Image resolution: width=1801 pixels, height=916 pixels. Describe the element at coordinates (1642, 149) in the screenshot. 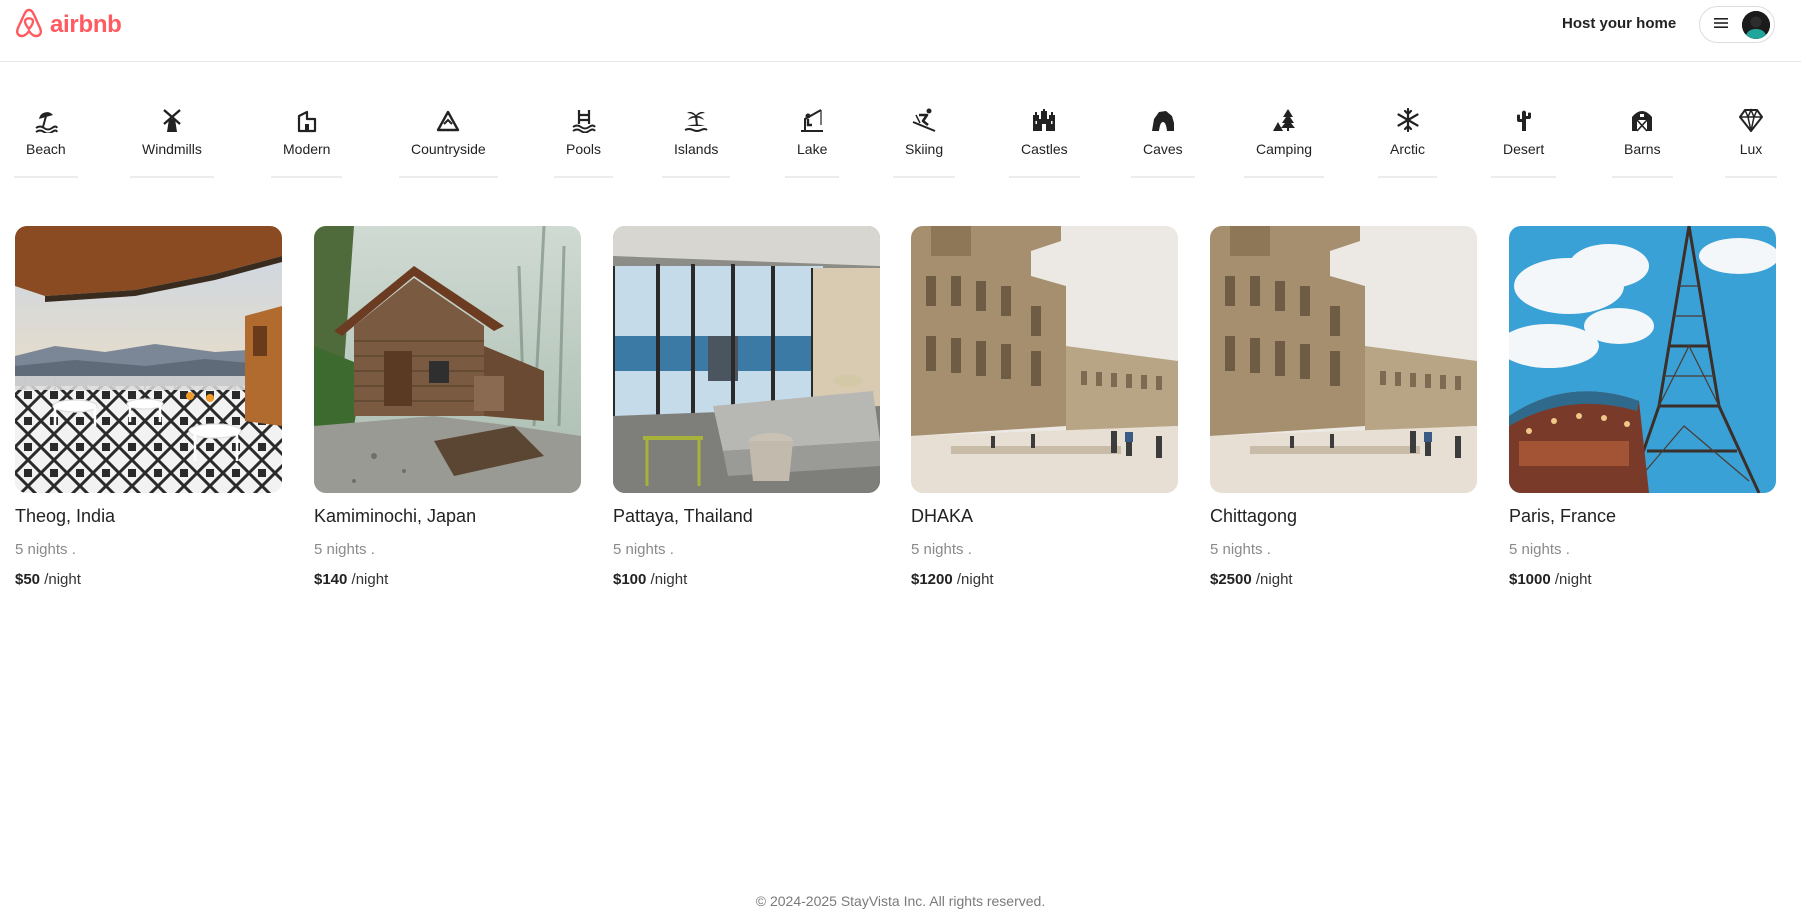

I see `category-label: Barns` at that location.